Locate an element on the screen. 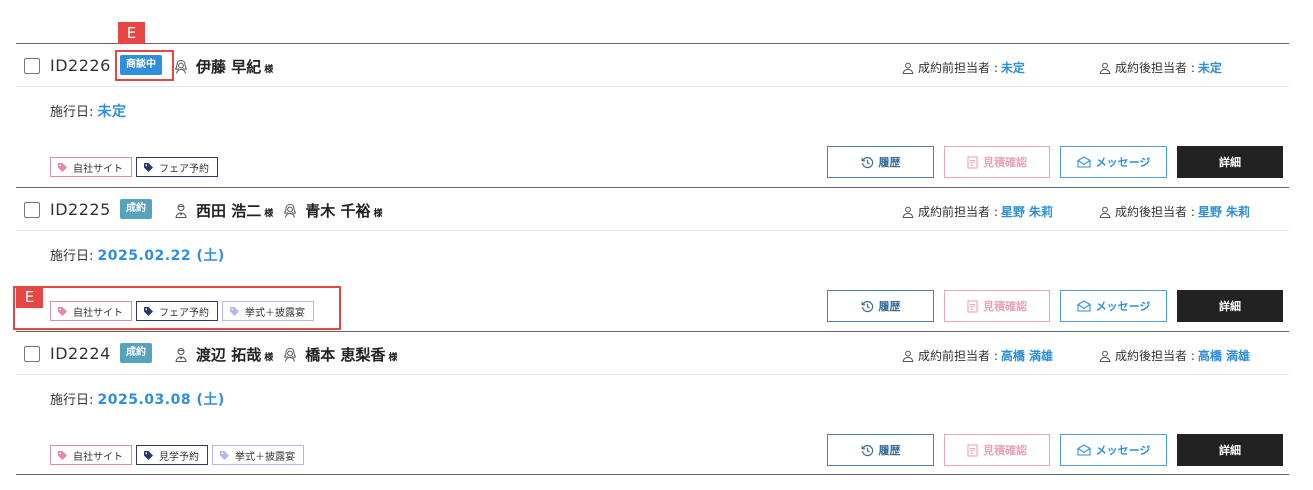 Image resolution: width=1313 pixels, height=490 pixels. customer-name: 青木 千裕 is located at coordinates (338, 211).